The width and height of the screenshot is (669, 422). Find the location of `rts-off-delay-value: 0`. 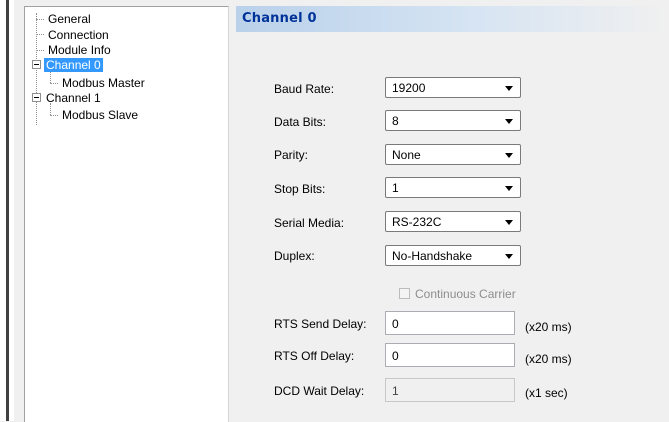

rts-off-delay-value: 0 is located at coordinates (395, 356).